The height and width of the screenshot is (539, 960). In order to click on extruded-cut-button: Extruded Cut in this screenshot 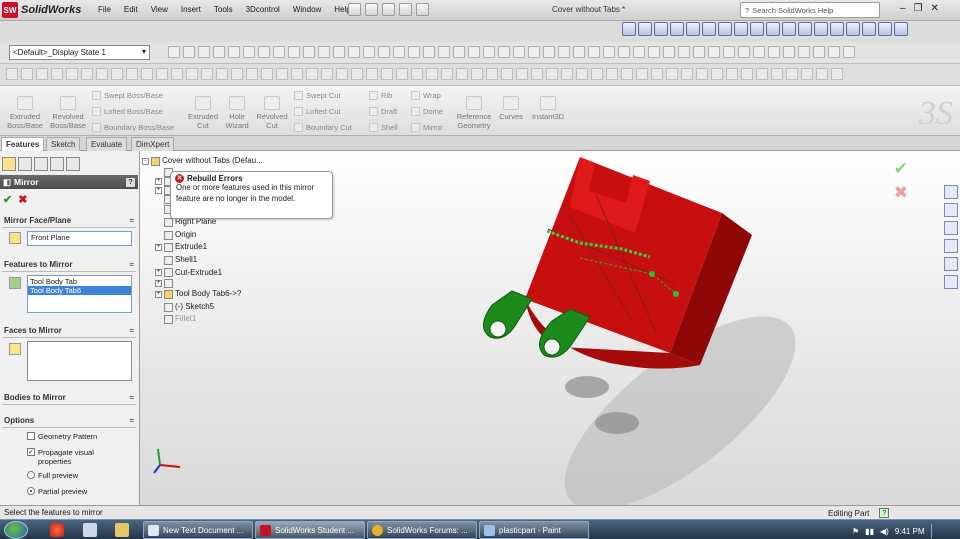, I will do `click(203, 113)`.